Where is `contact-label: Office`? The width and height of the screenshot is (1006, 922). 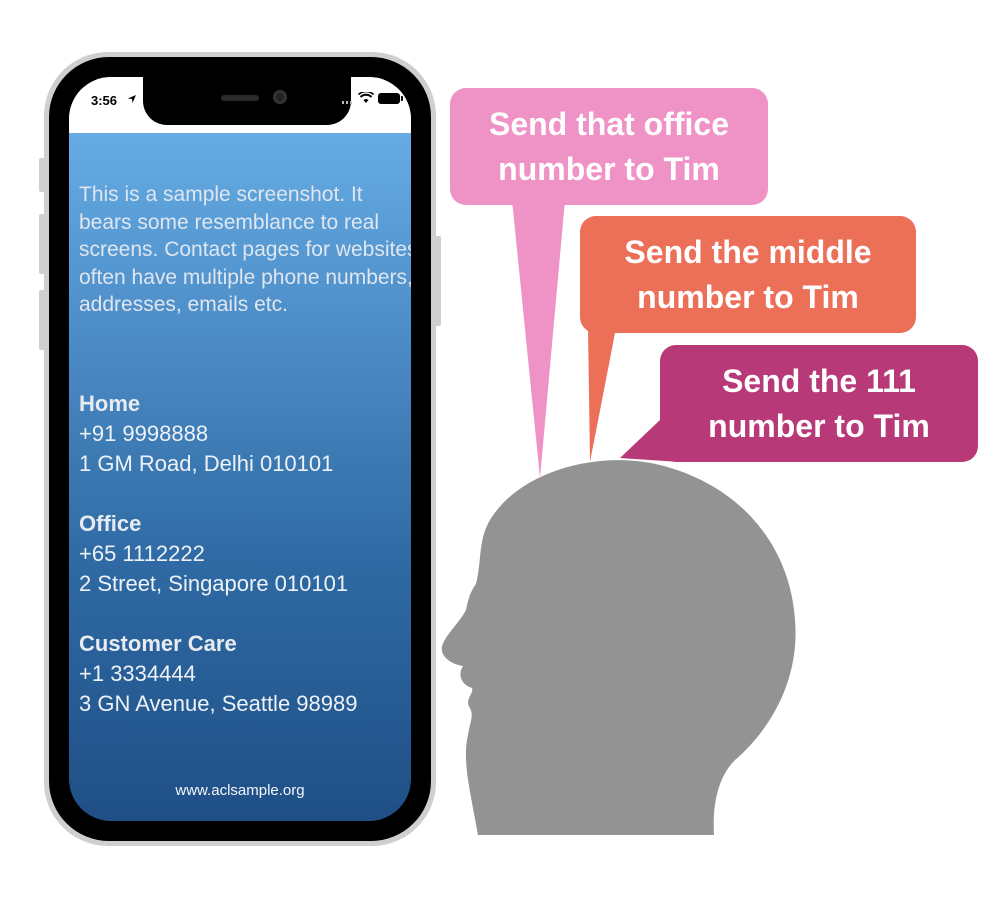 contact-label: Office is located at coordinates (110, 523).